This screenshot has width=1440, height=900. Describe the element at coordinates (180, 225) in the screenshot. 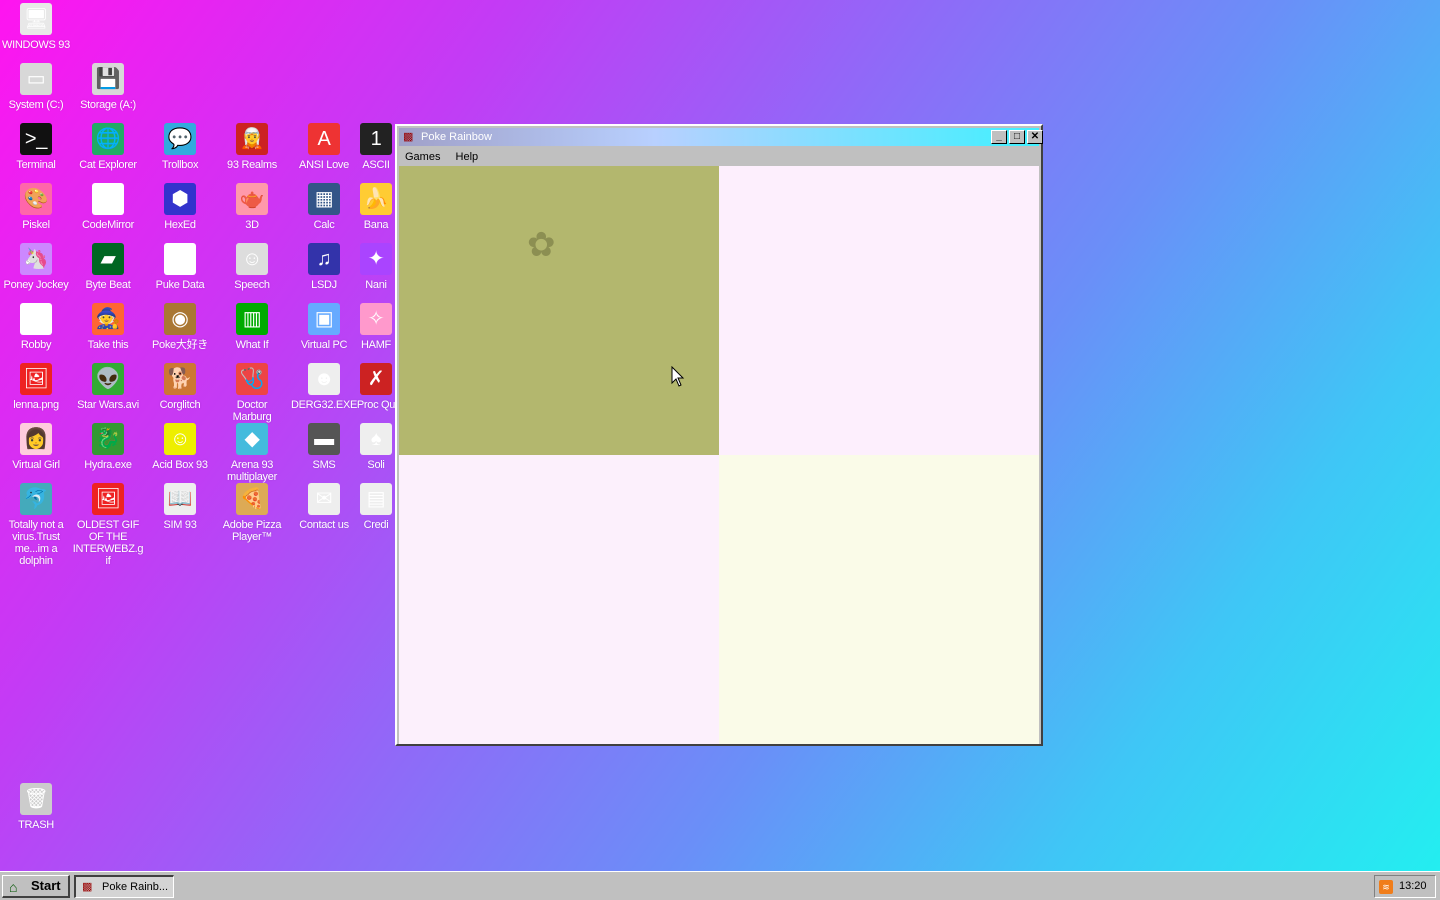

I see `desktop-icon-label: HexEd` at that location.